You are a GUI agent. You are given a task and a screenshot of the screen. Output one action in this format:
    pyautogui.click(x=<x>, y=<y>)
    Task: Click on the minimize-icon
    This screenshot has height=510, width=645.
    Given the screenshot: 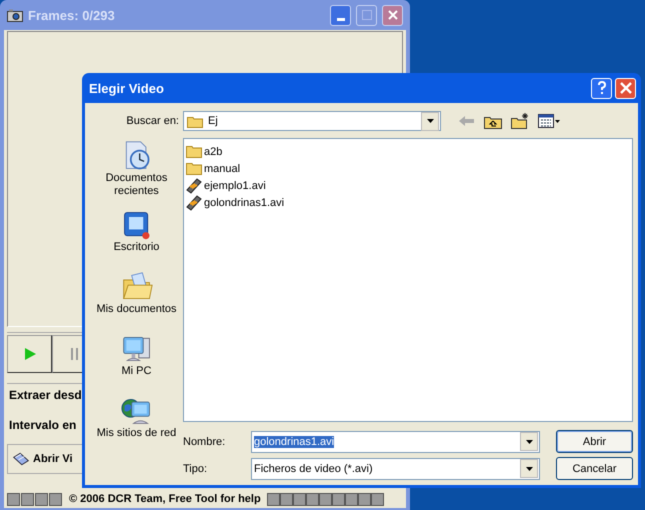 What is the action you would take?
    pyautogui.click(x=340, y=19)
    